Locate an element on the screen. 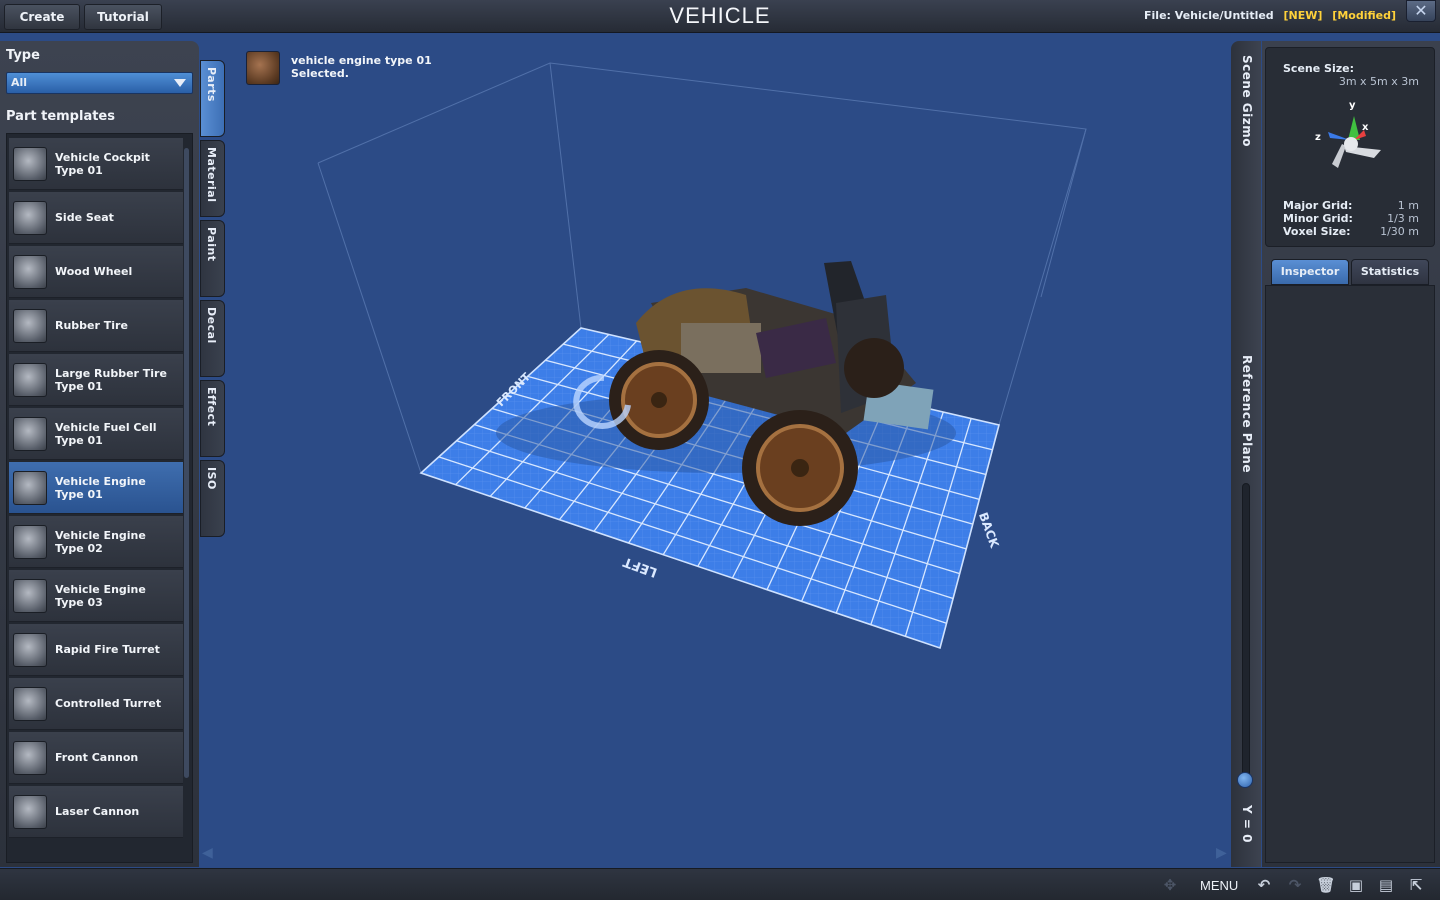 The width and height of the screenshot is (1440, 900). grid-label-back: BACK is located at coordinates (989, 531).